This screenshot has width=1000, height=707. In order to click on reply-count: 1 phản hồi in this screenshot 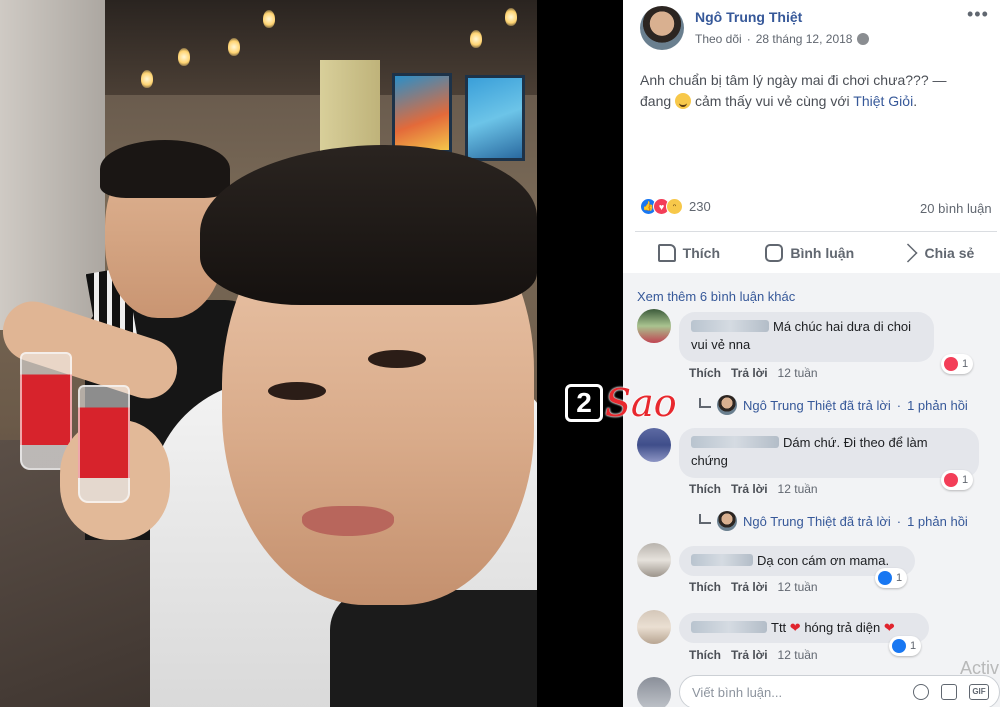, I will do `click(937, 405)`.